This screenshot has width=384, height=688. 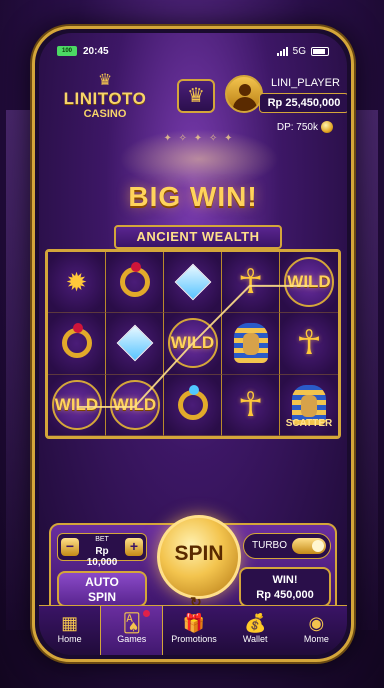 I want to click on logo-subtitle: CASINO, so click(x=105, y=114).